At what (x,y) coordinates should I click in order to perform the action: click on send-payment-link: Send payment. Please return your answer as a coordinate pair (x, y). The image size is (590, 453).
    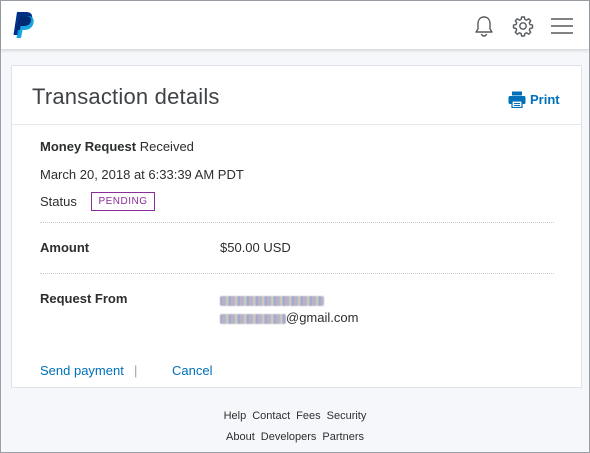
    Looking at the image, I should click on (82, 370).